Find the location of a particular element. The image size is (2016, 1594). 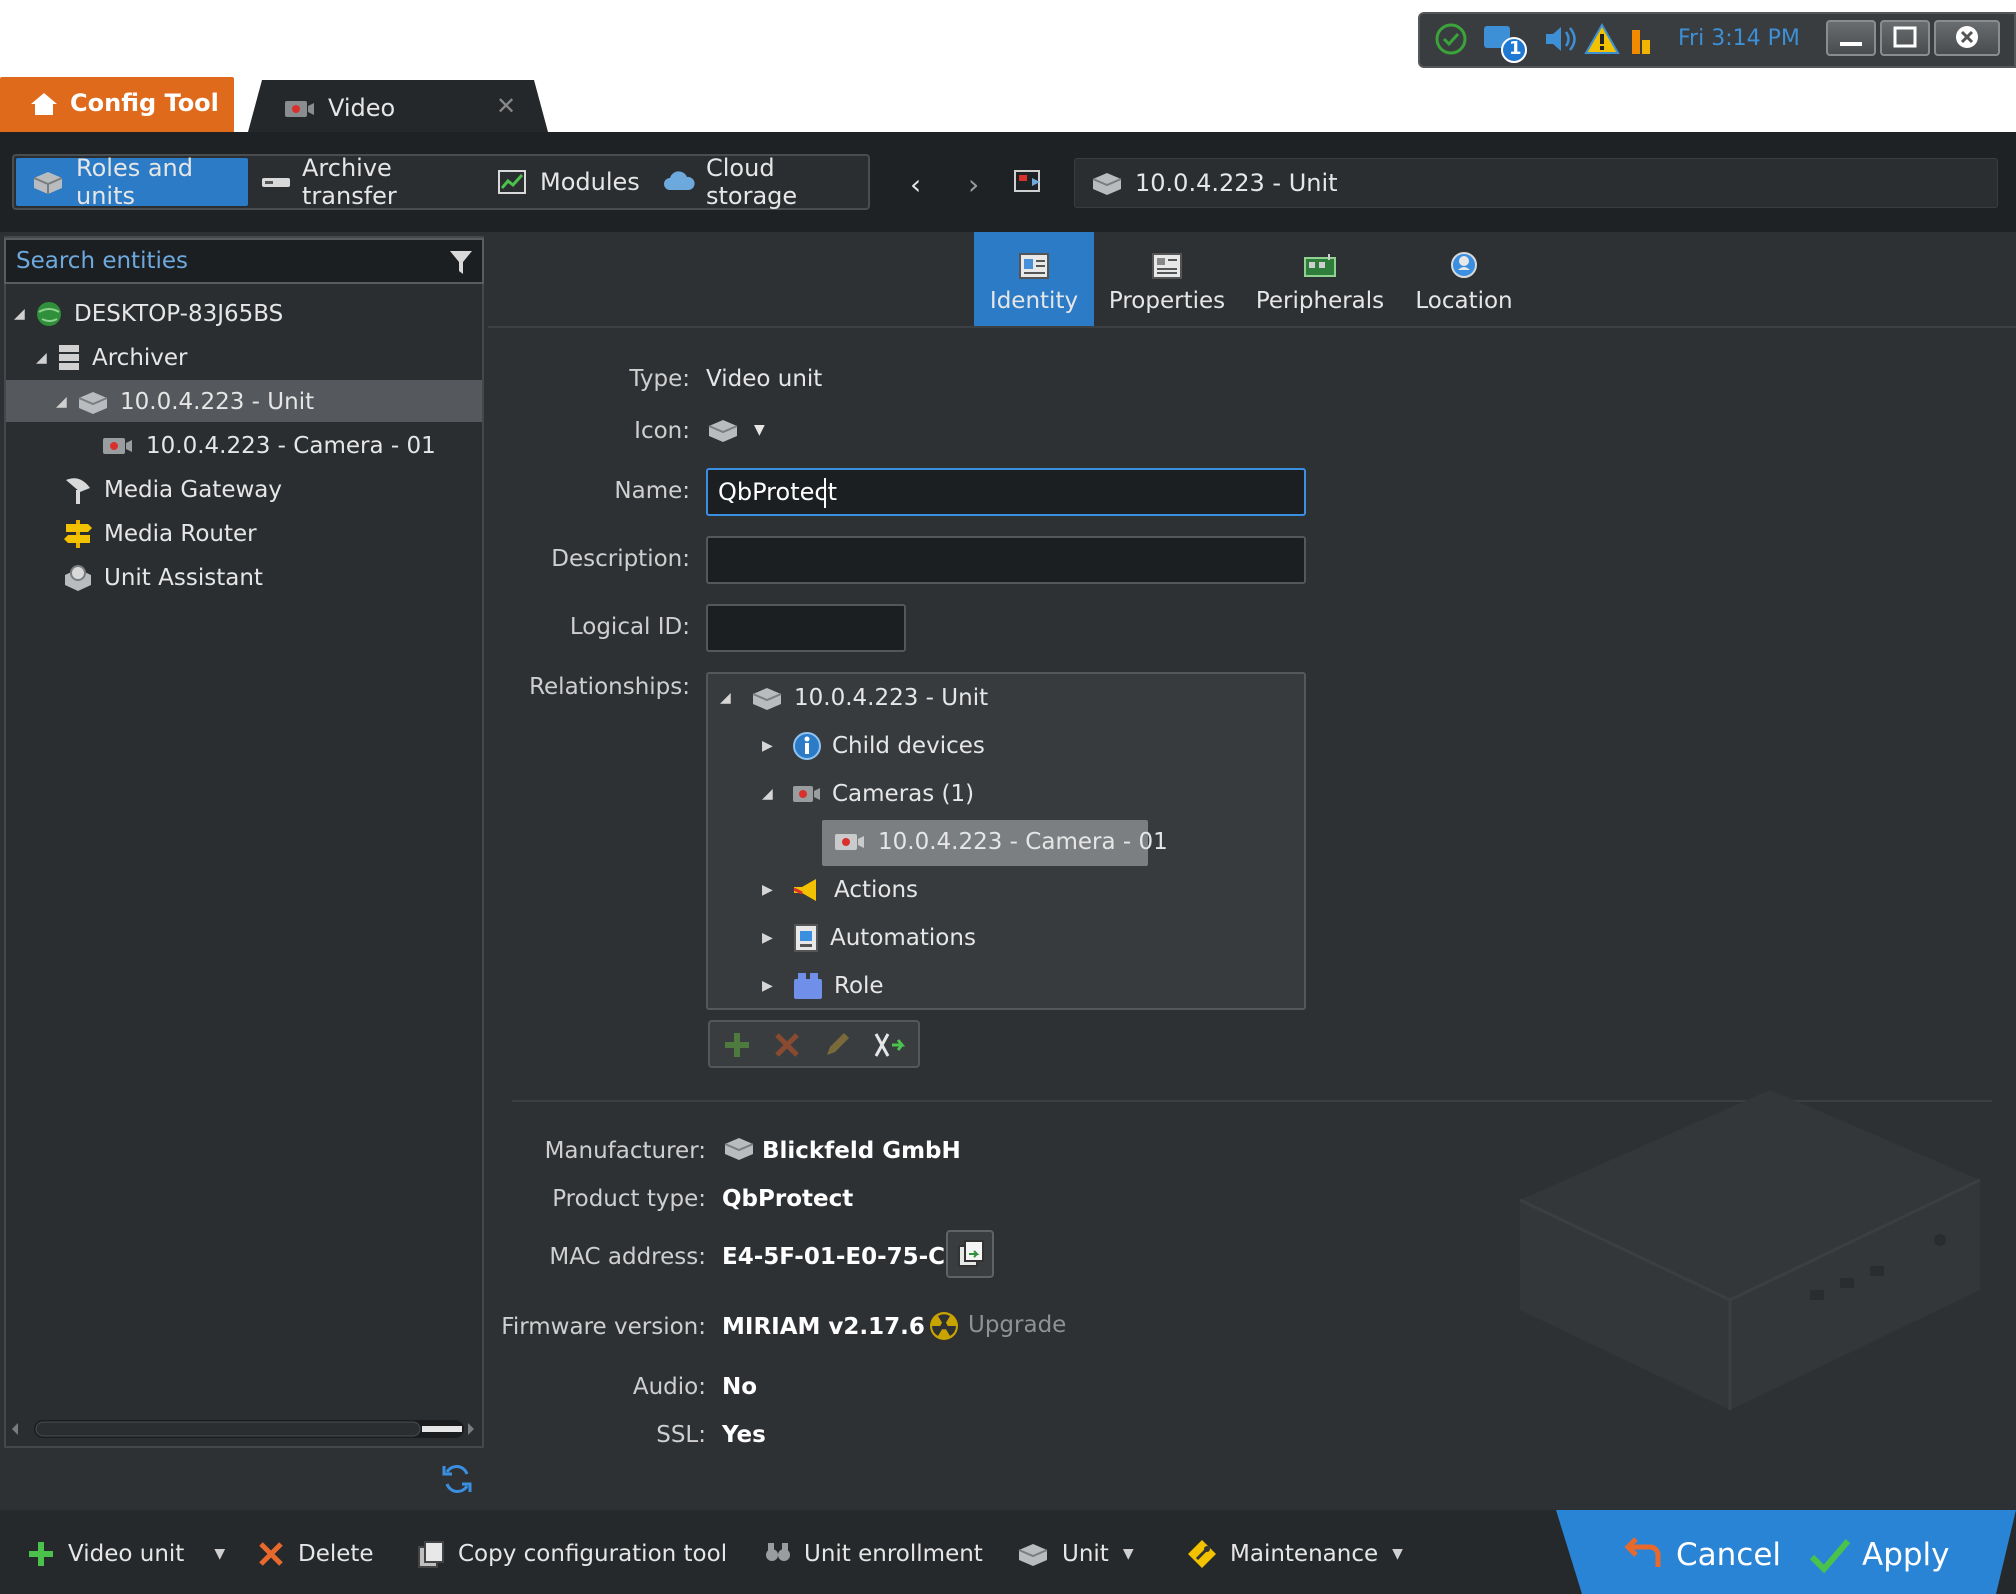

button-label: Maintenance is located at coordinates (1304, 1554).